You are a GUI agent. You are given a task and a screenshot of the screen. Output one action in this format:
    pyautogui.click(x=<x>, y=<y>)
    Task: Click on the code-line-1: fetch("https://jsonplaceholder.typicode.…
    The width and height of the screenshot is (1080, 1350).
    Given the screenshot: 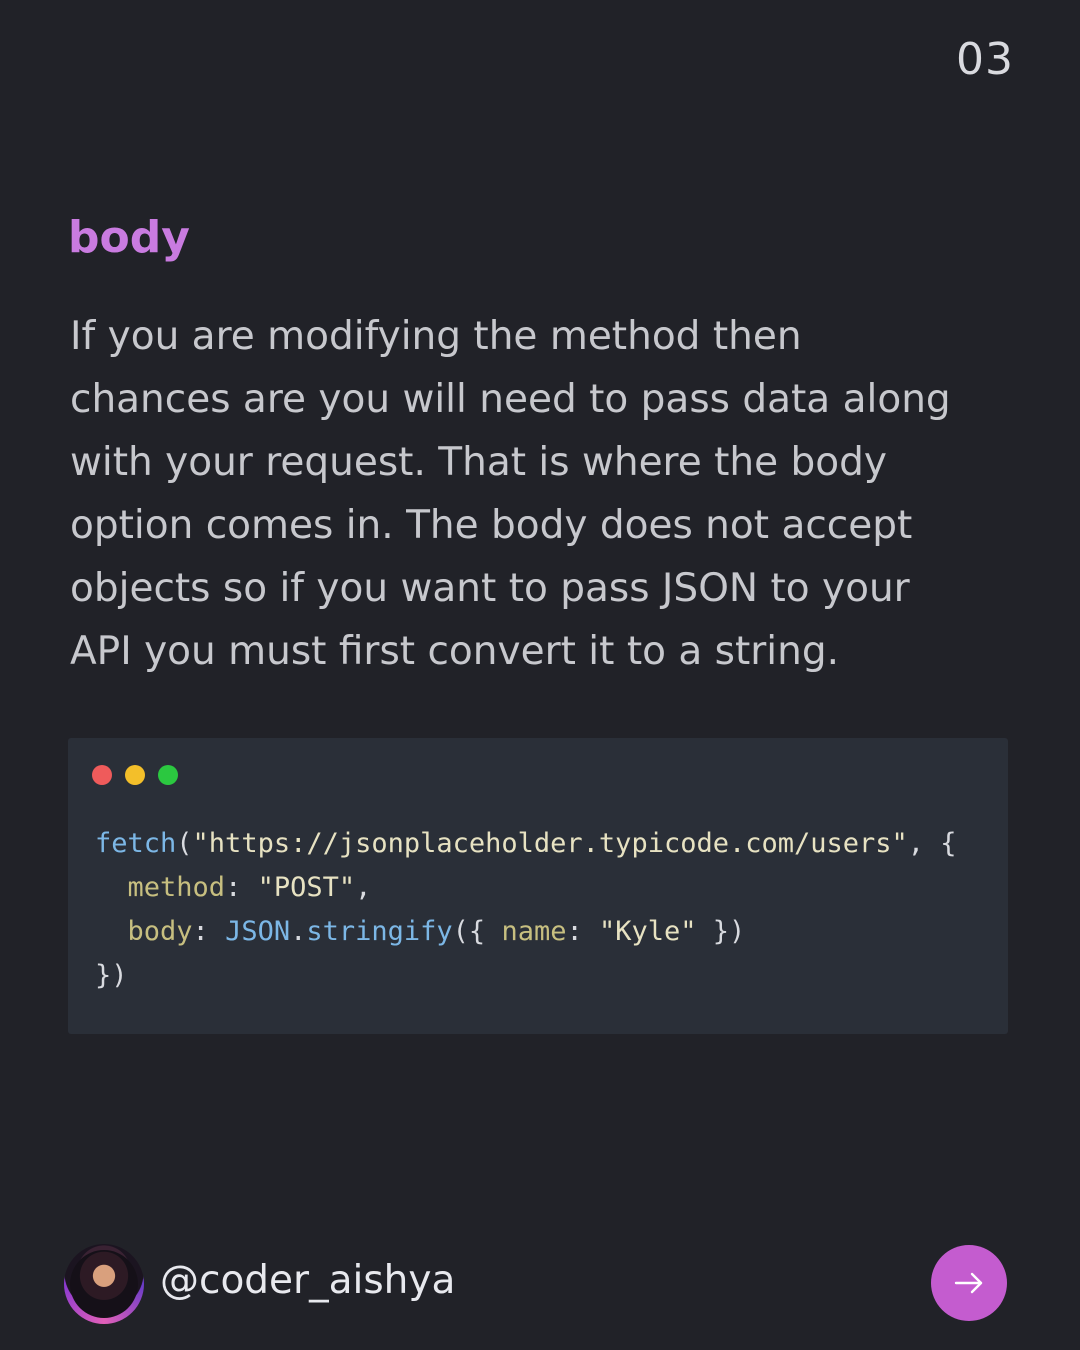 What is the action you would take?
    pyautogui.click(x=526, y=844)
    